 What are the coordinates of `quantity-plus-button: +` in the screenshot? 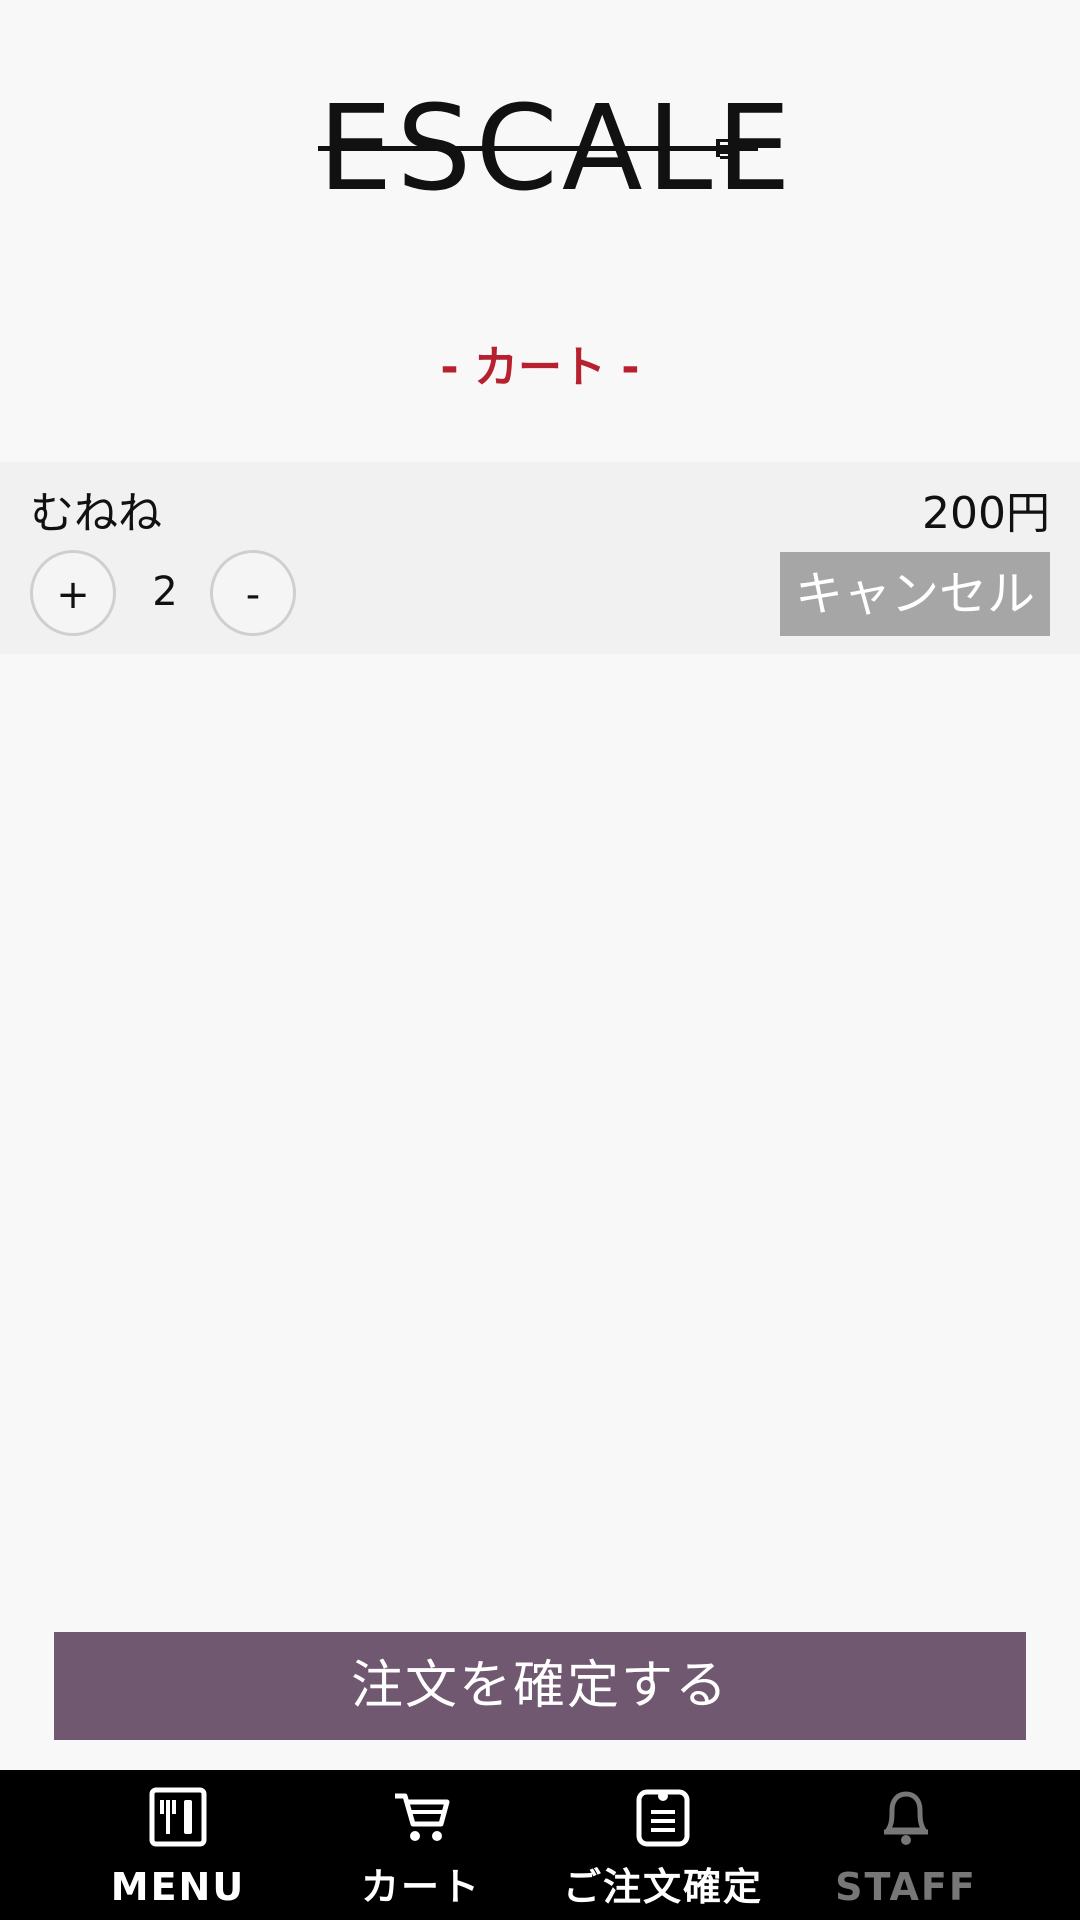 It's located at (73, 593).